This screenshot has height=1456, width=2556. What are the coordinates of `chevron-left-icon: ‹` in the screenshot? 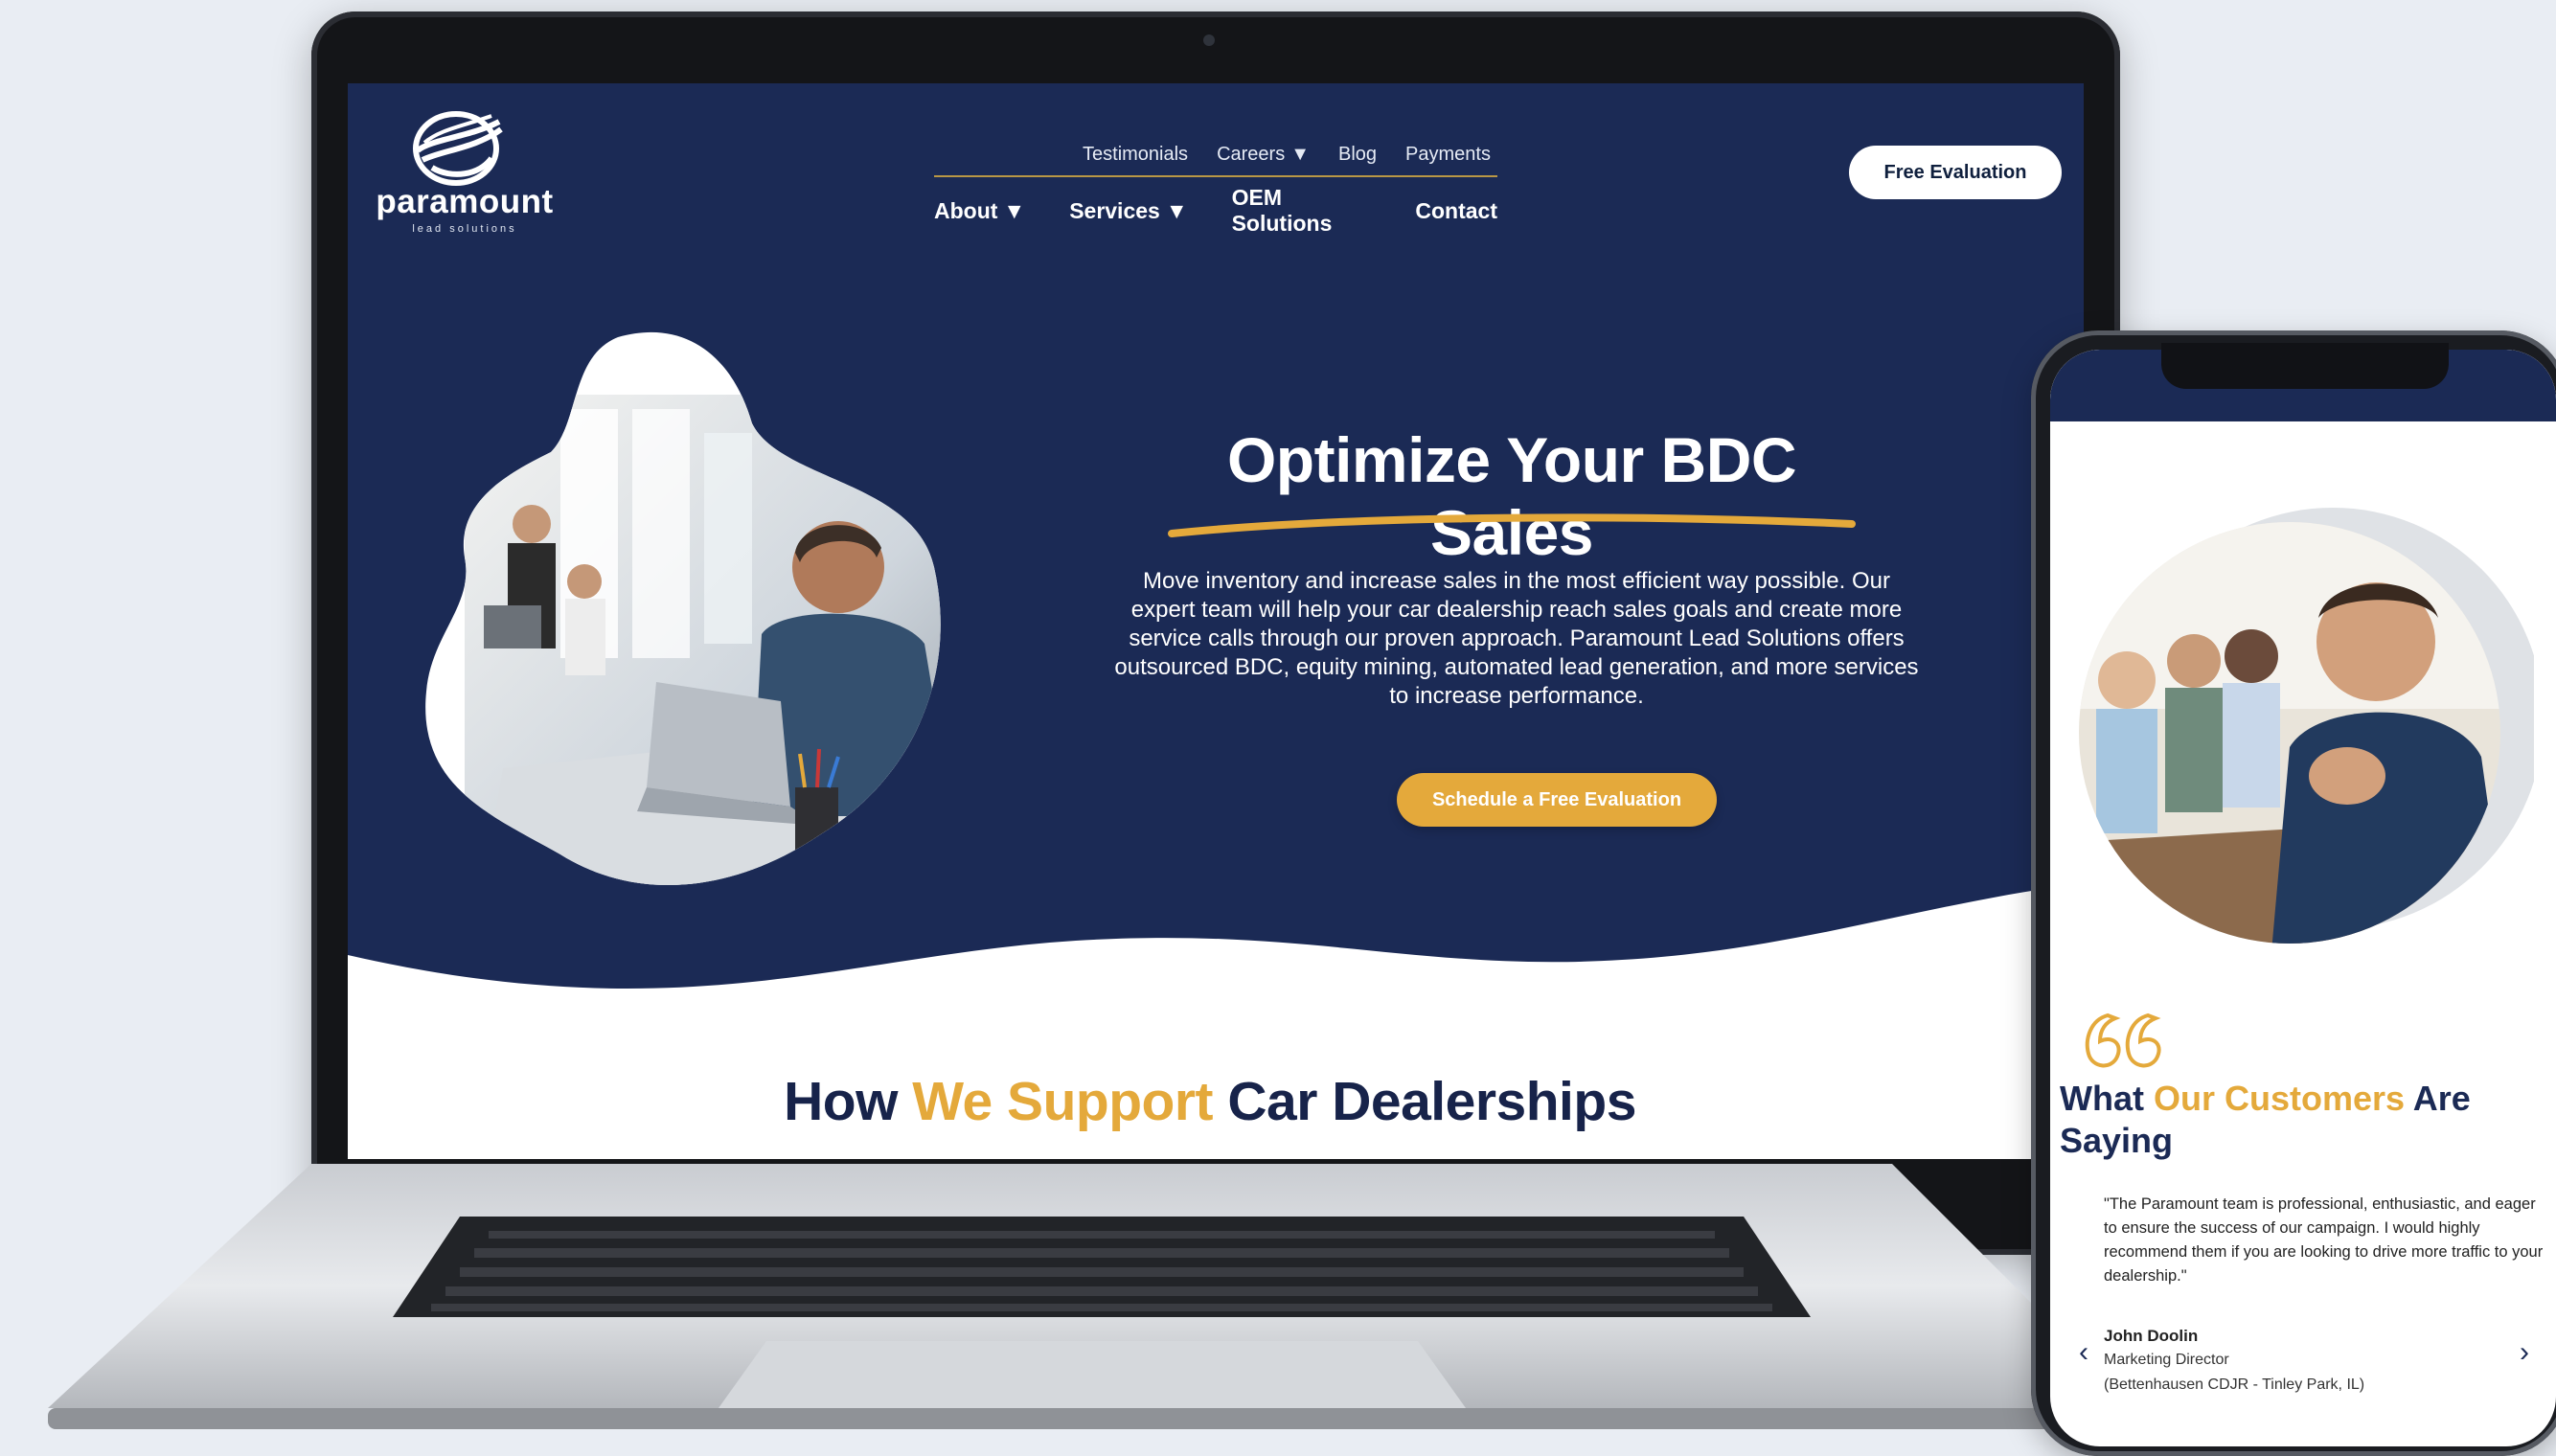 It's located at (2083, 1352).